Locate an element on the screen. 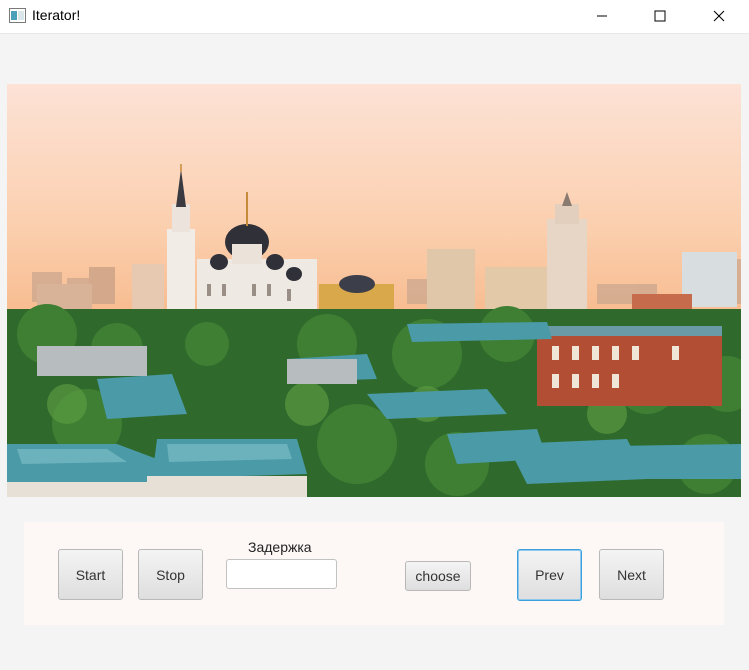  maximize-button is located at coordinates (660, 16).